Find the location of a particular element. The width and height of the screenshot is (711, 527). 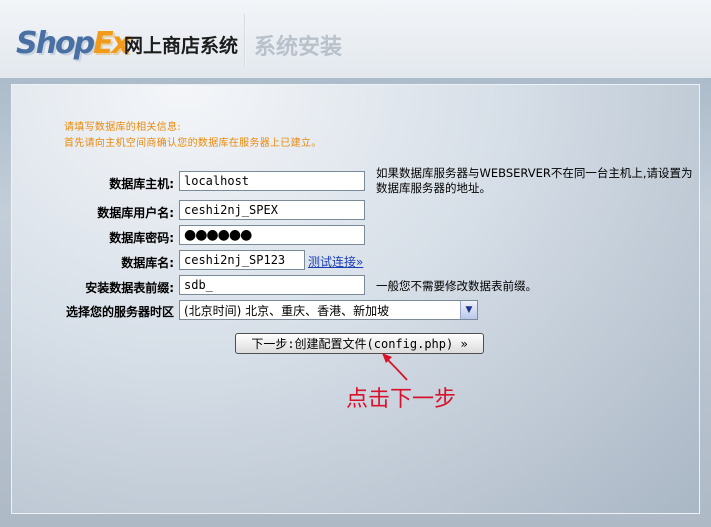

shopex-logo: ShopEx is located at coordinates (73, 43).